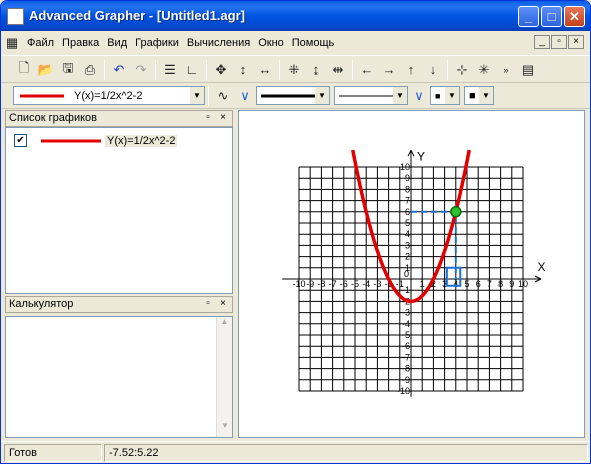 Image resolution: width=591 pixels, height=464 pixels. Describe the element at coordinates (344, 284) in the screenshot. I see `x-tick-label: -6` at that location.